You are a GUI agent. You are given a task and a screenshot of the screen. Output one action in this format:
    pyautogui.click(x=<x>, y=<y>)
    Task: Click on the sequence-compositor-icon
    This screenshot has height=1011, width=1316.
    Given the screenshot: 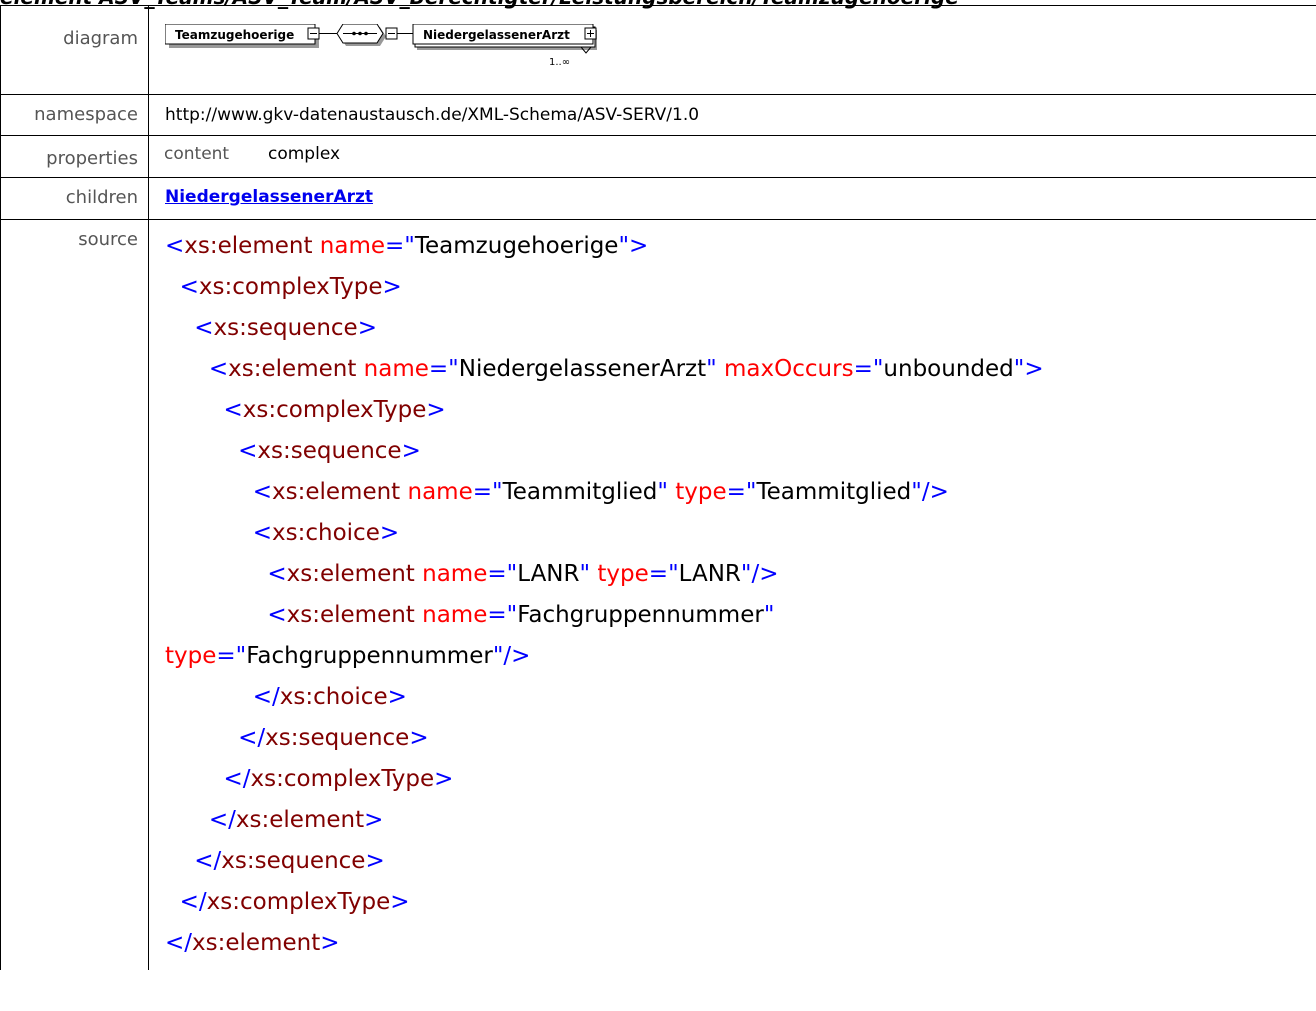 What is the action you would take?
    pyautogui.click(x=361, y=35)
    